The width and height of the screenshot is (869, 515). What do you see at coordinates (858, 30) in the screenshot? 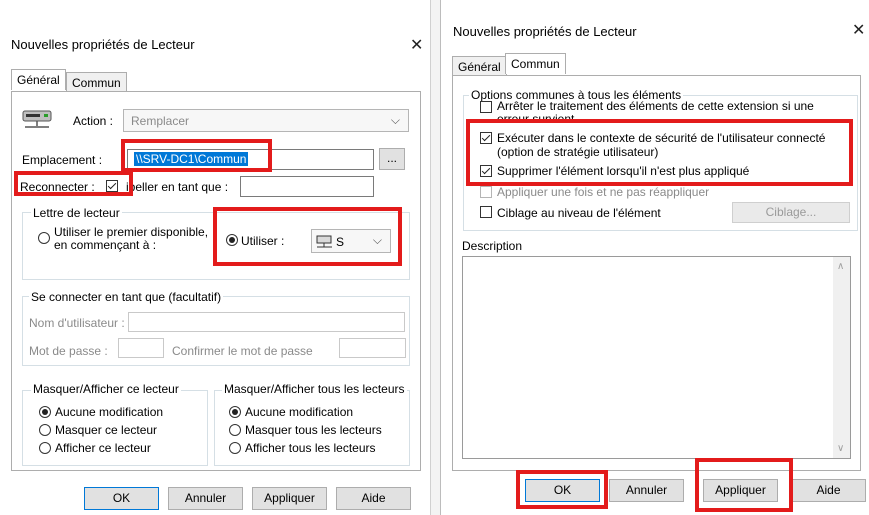
I see `right-close-icon: ✕` at bounding box center [858, 30].